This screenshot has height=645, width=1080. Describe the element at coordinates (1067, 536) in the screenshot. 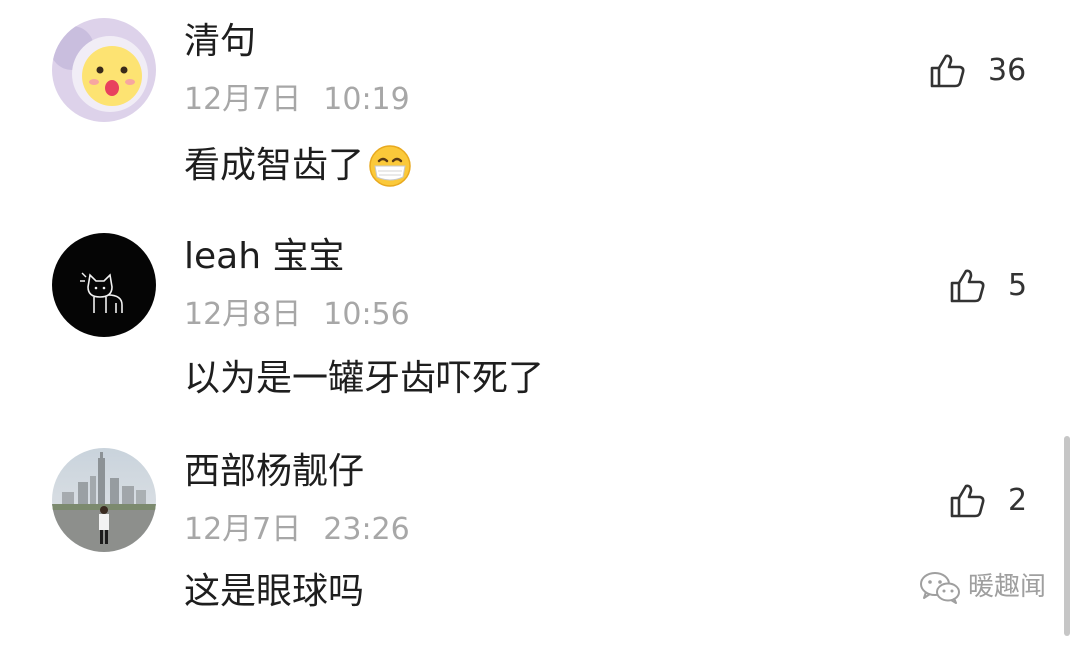

I see `scrollbar` at that location.